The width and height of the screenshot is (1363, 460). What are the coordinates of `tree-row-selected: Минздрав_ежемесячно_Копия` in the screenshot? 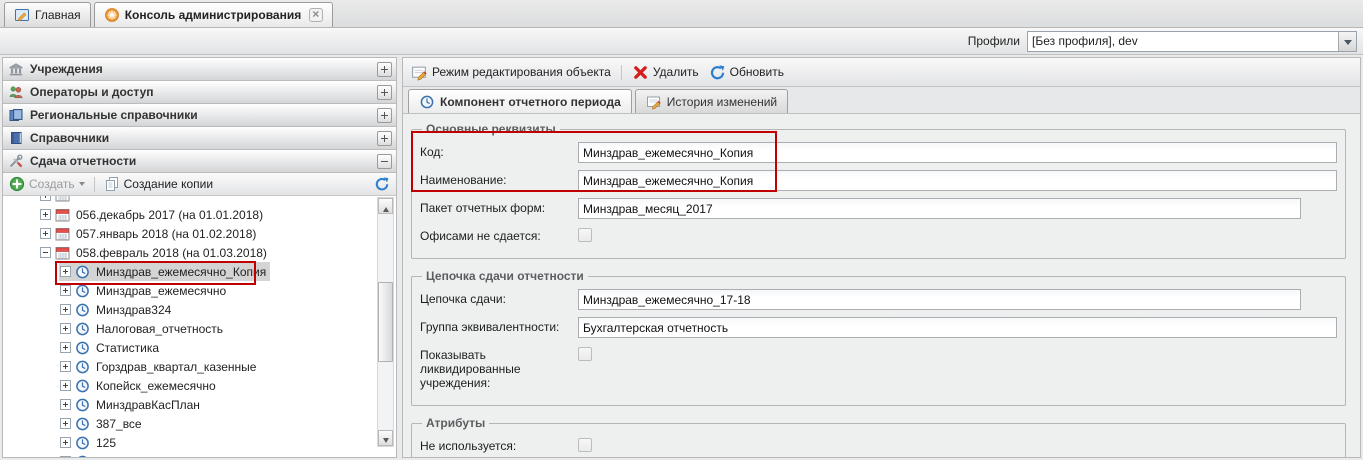 It's located at (199, 271).